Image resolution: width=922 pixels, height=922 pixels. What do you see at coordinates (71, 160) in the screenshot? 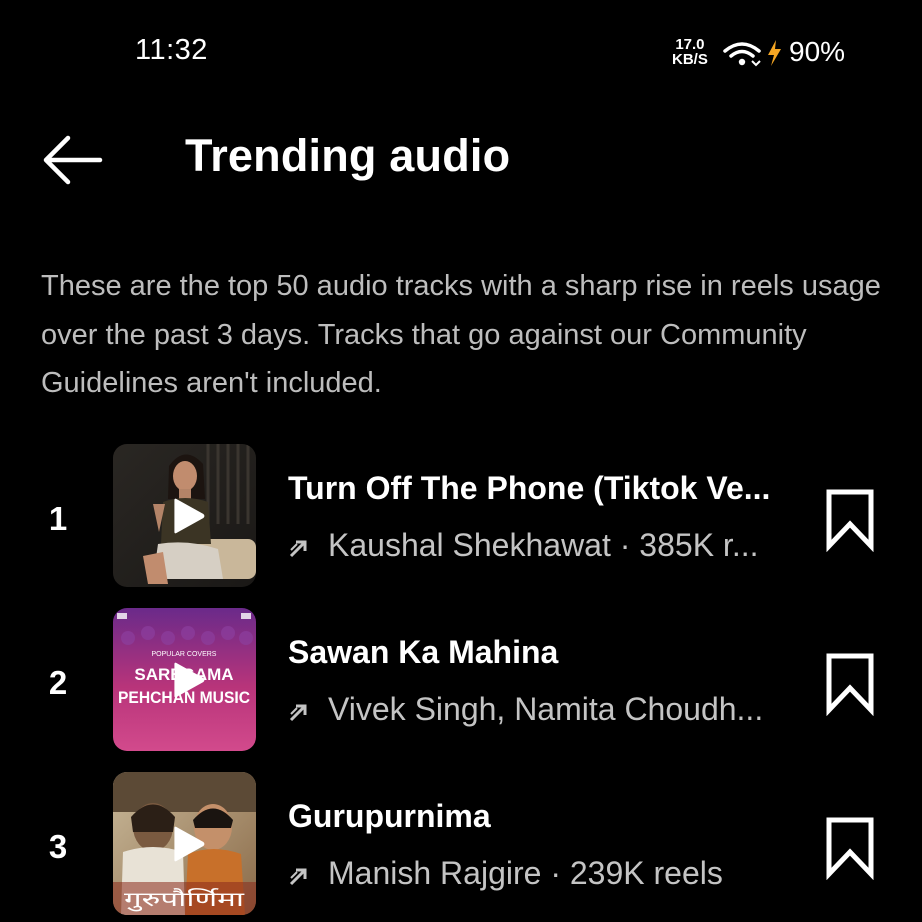
I see `back-arrow-icon` at bounding box center [71, 160].